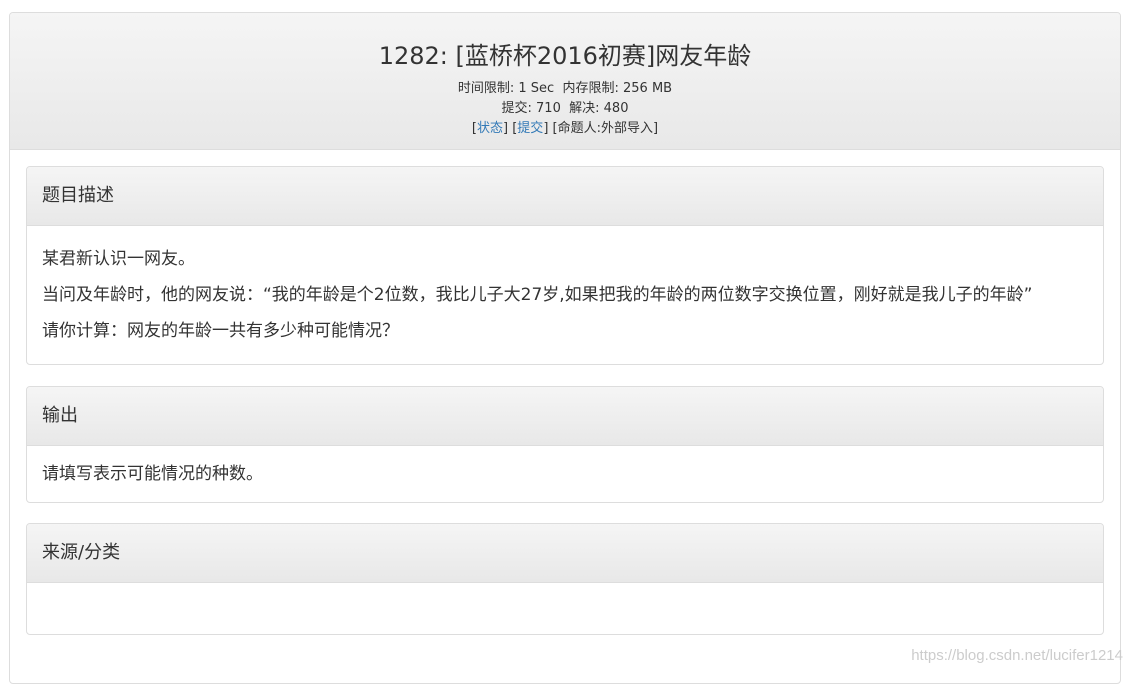 This screenshot has height=684, width=1131. I want to click on status-link: 状态, so click(490, 128).